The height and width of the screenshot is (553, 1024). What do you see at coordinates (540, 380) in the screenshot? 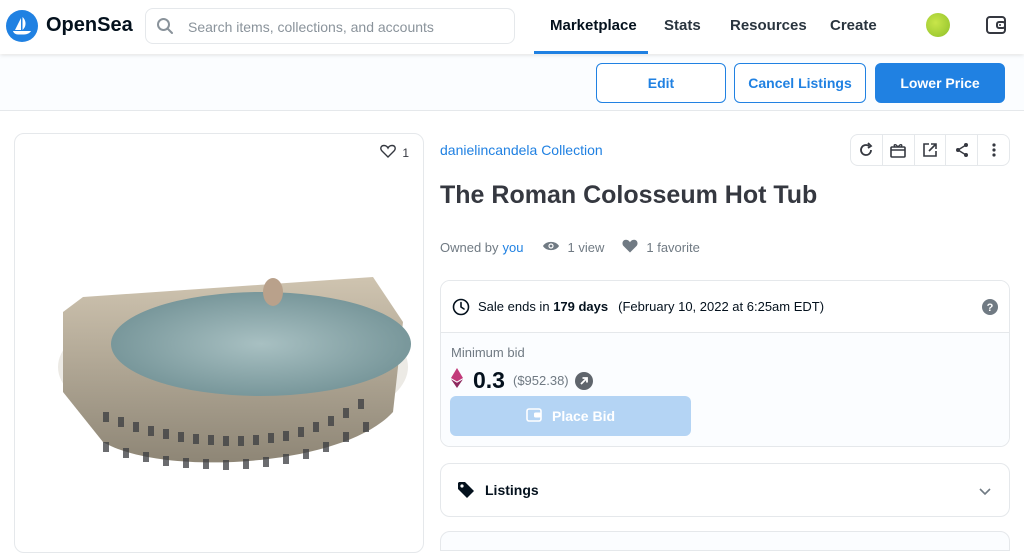
I see `price-usd: ($952.38)` at bounding box center [540, 380].